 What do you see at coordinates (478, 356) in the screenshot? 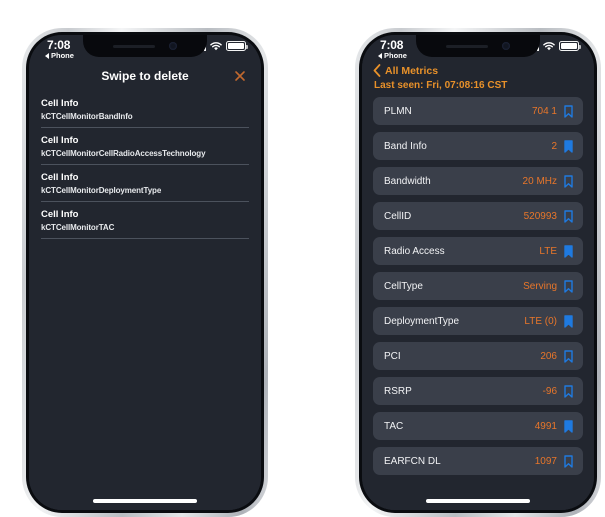
I see `table-row: PCI 206` at bounding box center [478, 356].